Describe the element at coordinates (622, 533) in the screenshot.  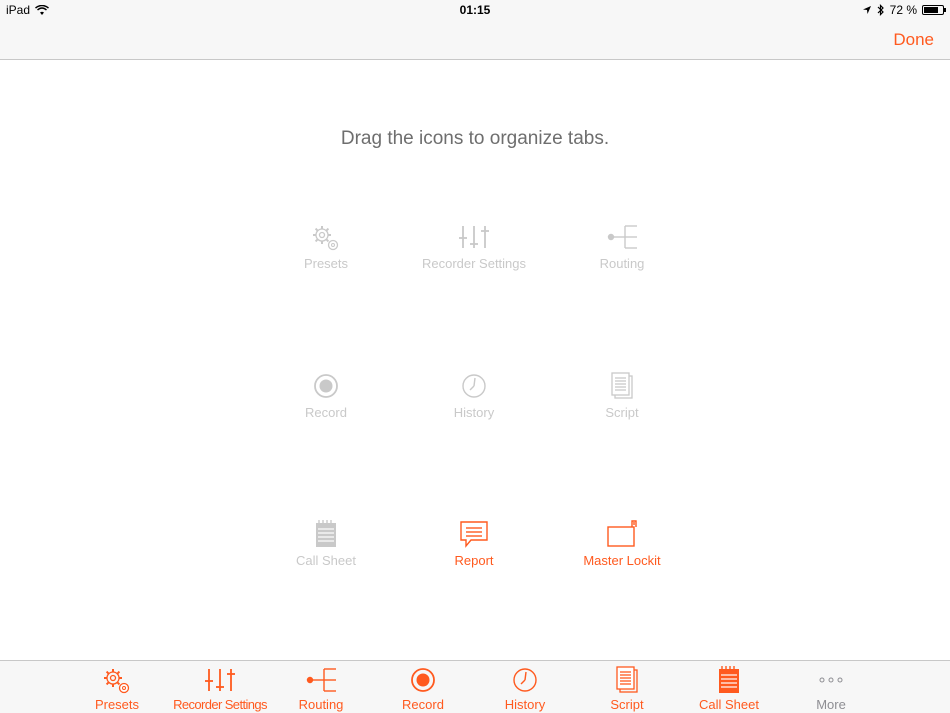
I see `lockit-icon` at that location.